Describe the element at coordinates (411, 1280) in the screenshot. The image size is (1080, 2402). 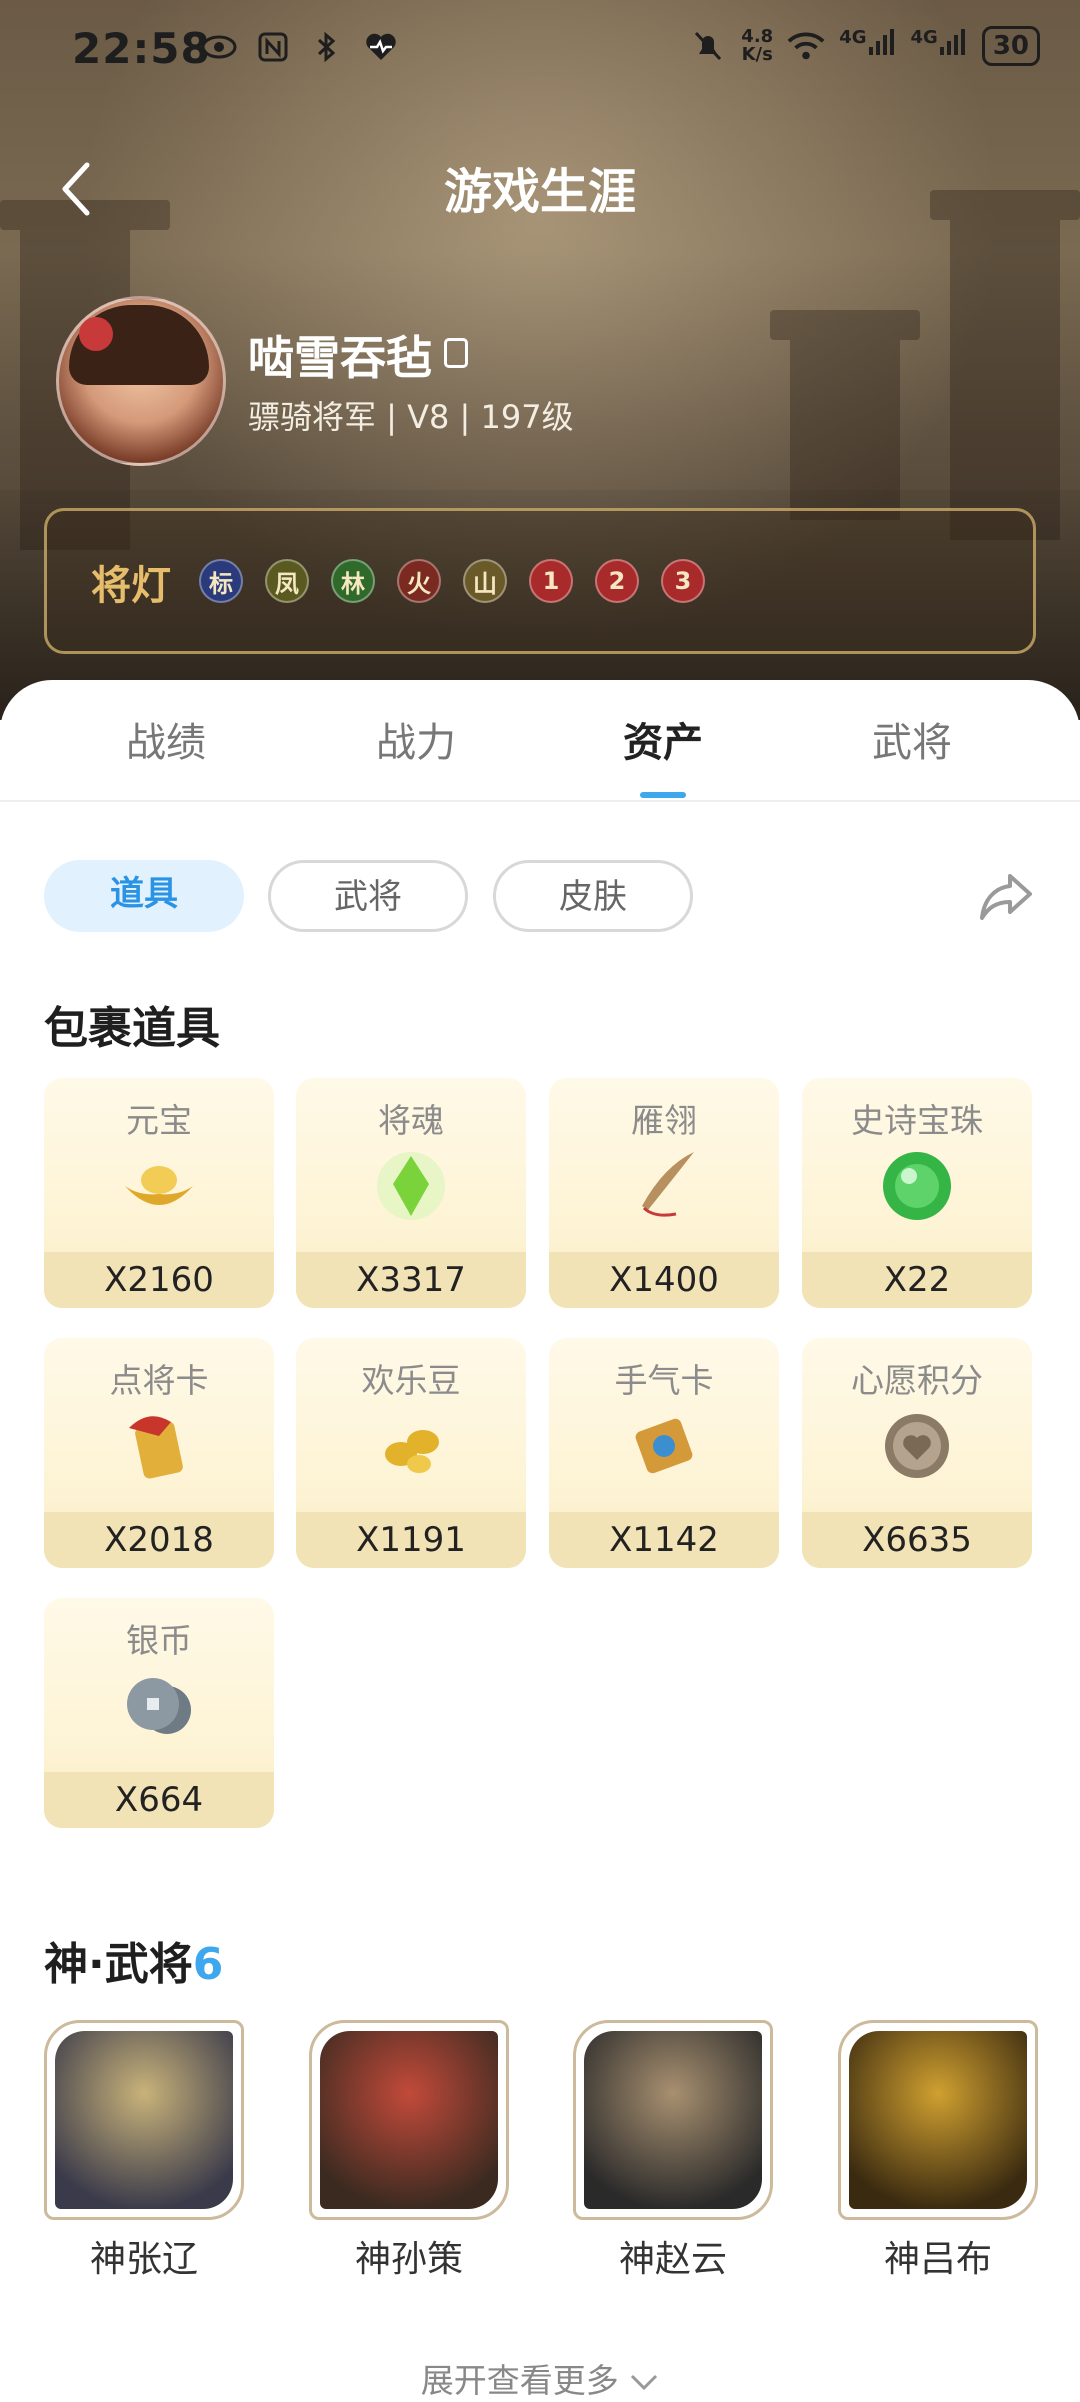
I see `bag-item-quantity: X3317` at that location.